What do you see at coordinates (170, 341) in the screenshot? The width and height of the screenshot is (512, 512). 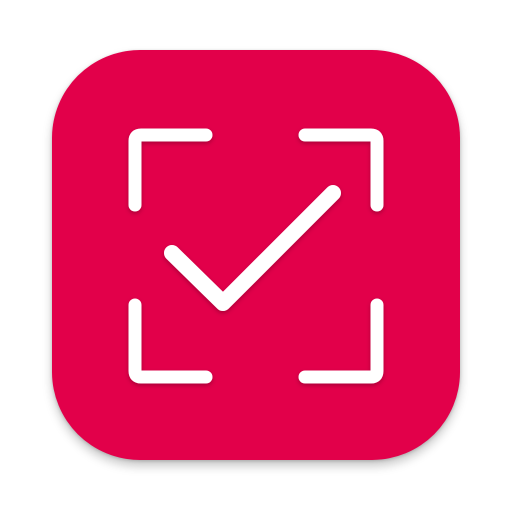 I see `corner-bottom-left` at bounding box center [170, 341].